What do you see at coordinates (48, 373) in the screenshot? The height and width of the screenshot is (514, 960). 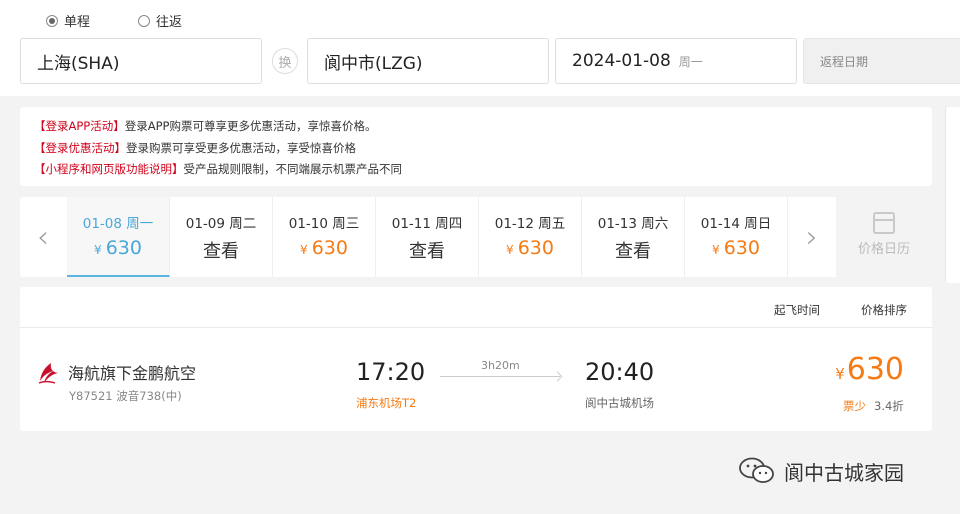 I see `airline-logo-icon` at bounding box center [48, 373].